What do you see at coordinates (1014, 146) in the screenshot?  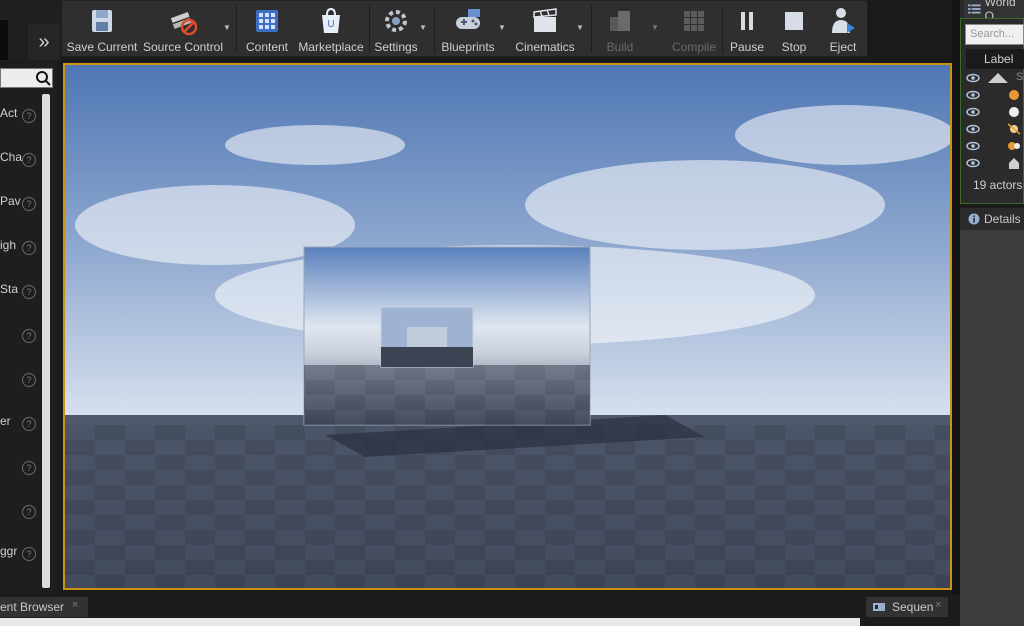 I see `sky-light-icon` at bounding box center [1014, 146].